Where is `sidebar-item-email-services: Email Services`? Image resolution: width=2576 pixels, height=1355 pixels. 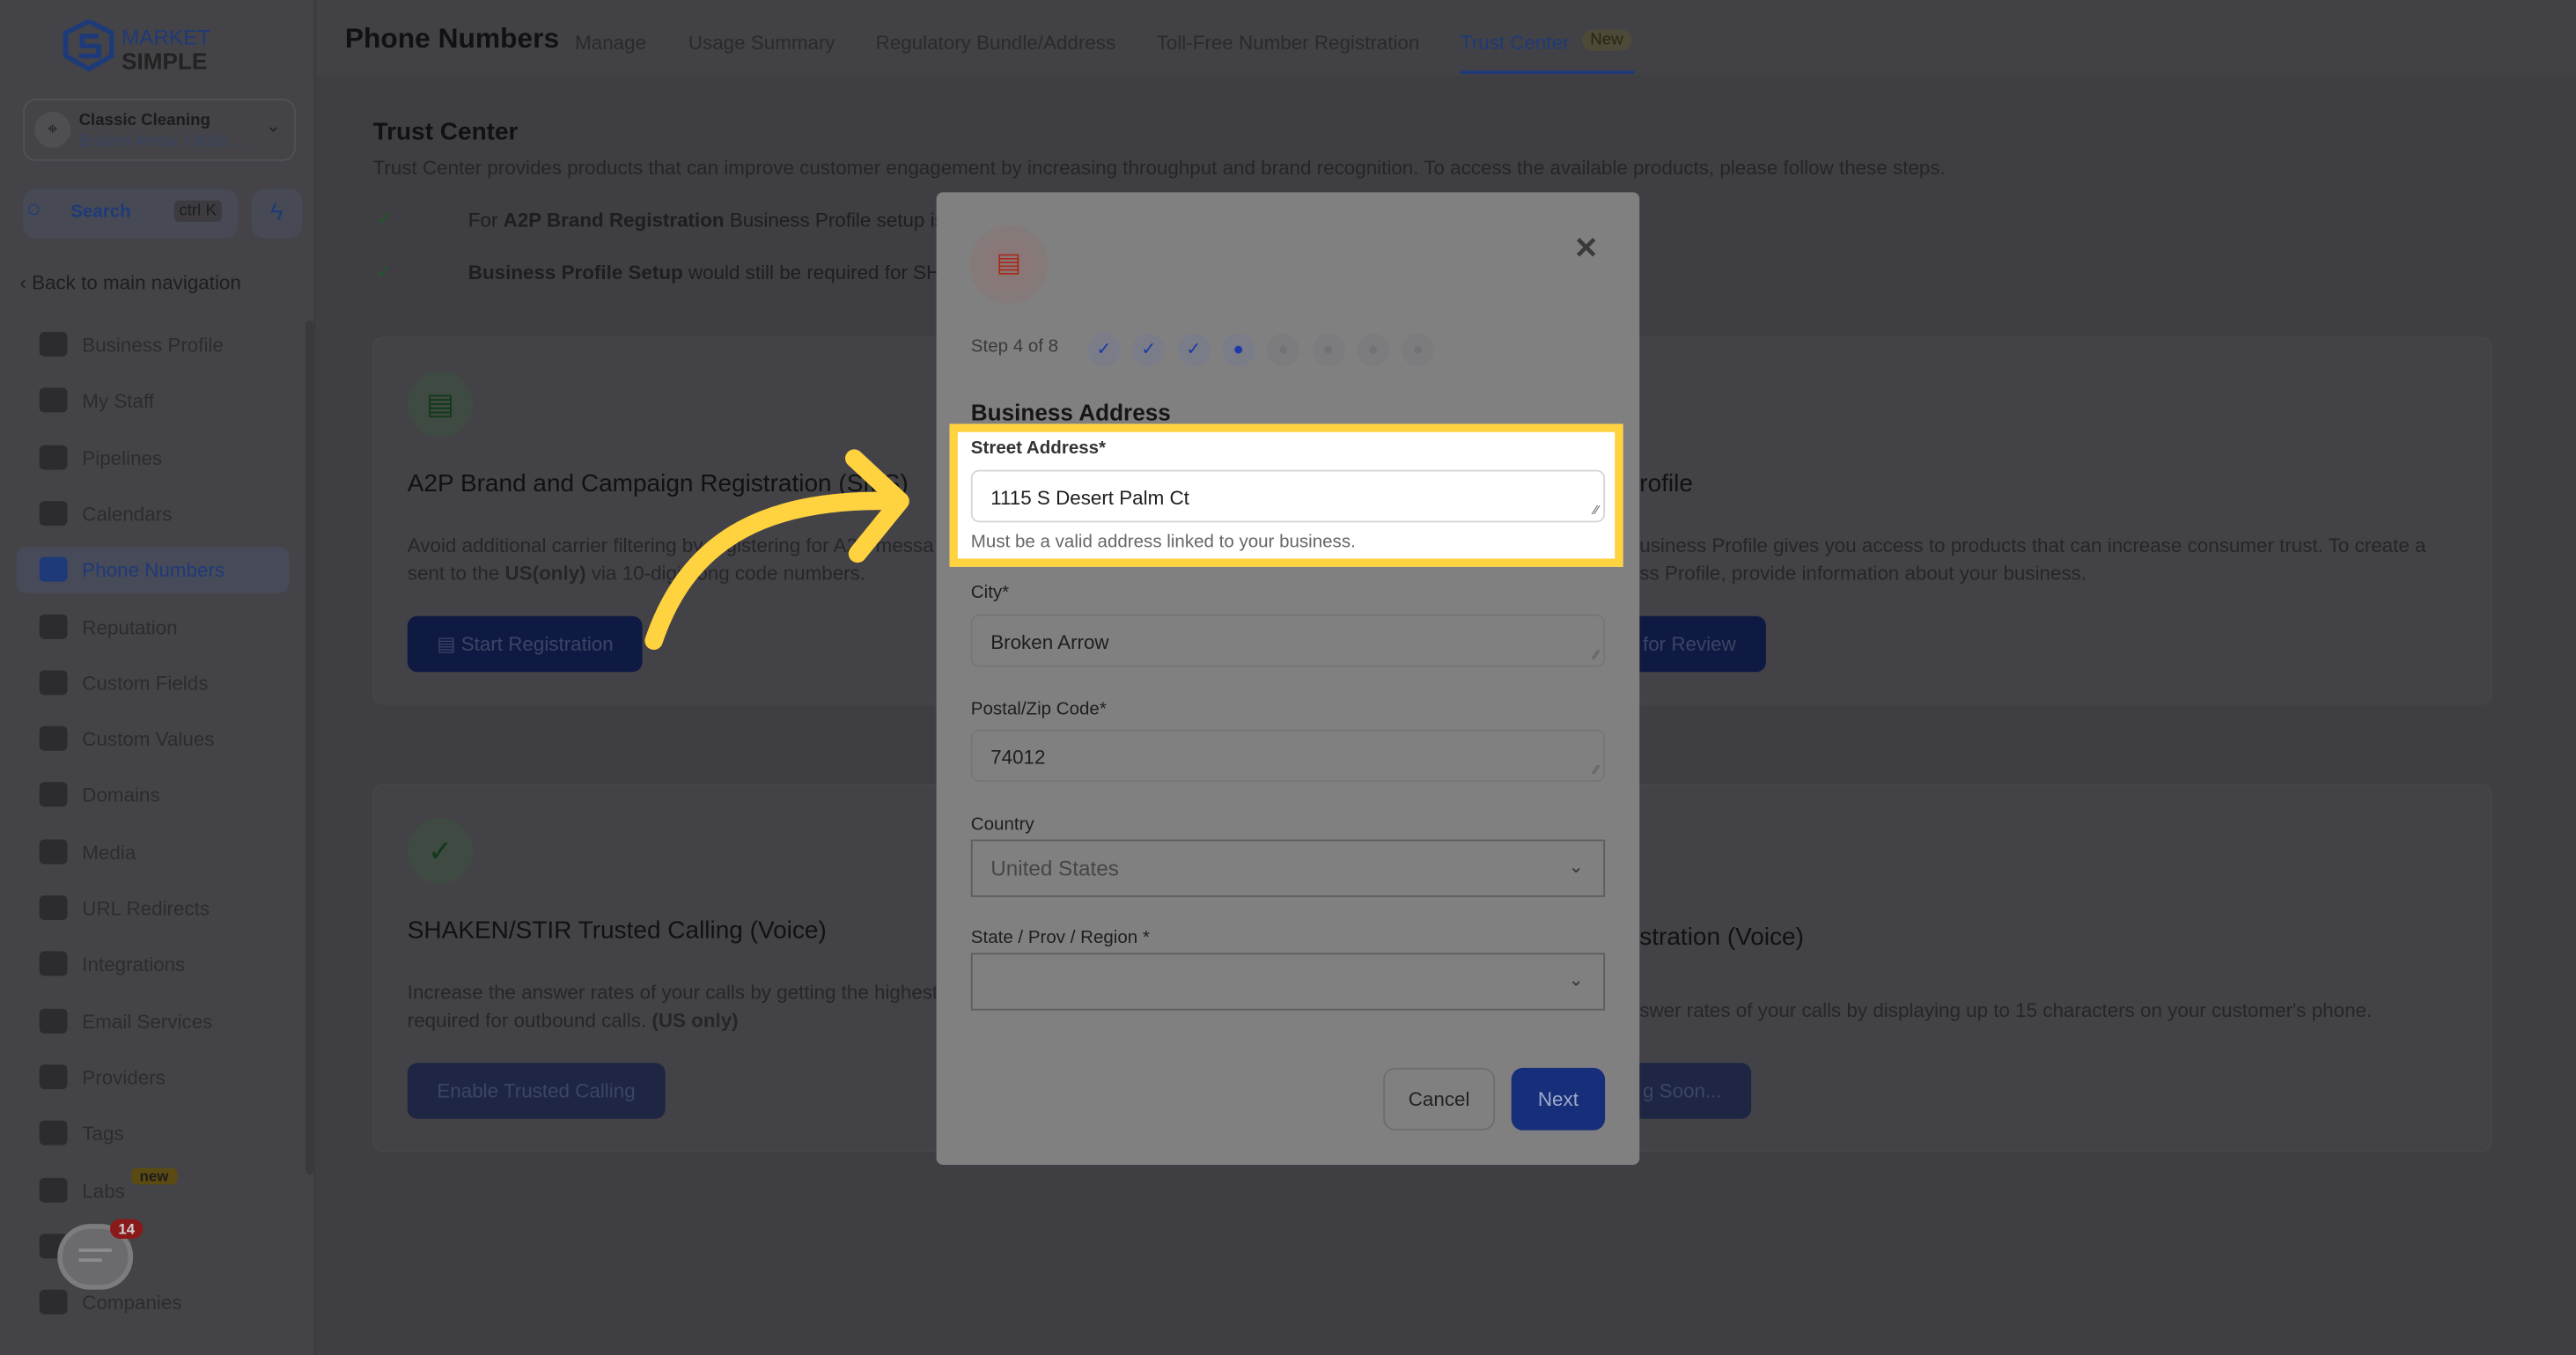 sidebar-item-email-services: Email Services is located at coordinates (153, 1021).